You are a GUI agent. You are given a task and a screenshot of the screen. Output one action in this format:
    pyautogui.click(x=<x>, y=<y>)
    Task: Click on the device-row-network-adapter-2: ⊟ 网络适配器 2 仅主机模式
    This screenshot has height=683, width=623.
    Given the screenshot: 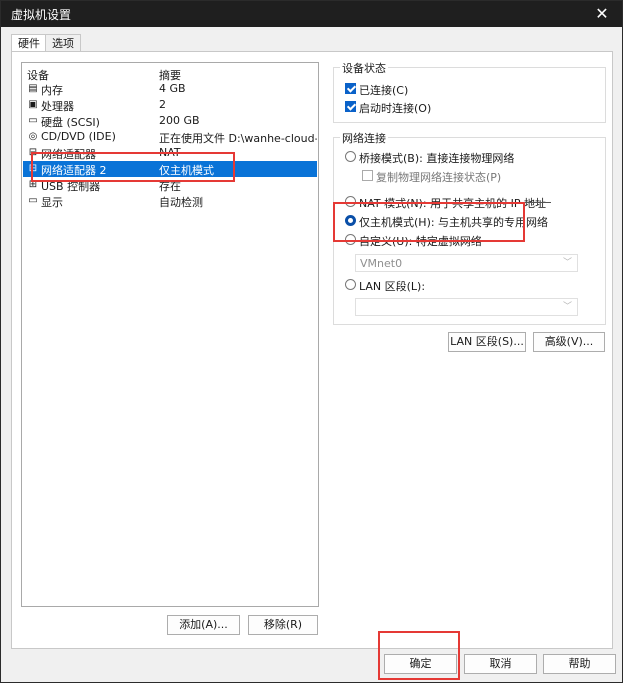 What is the action you would take?
    pyautogui.click(x=170, y=169)
    